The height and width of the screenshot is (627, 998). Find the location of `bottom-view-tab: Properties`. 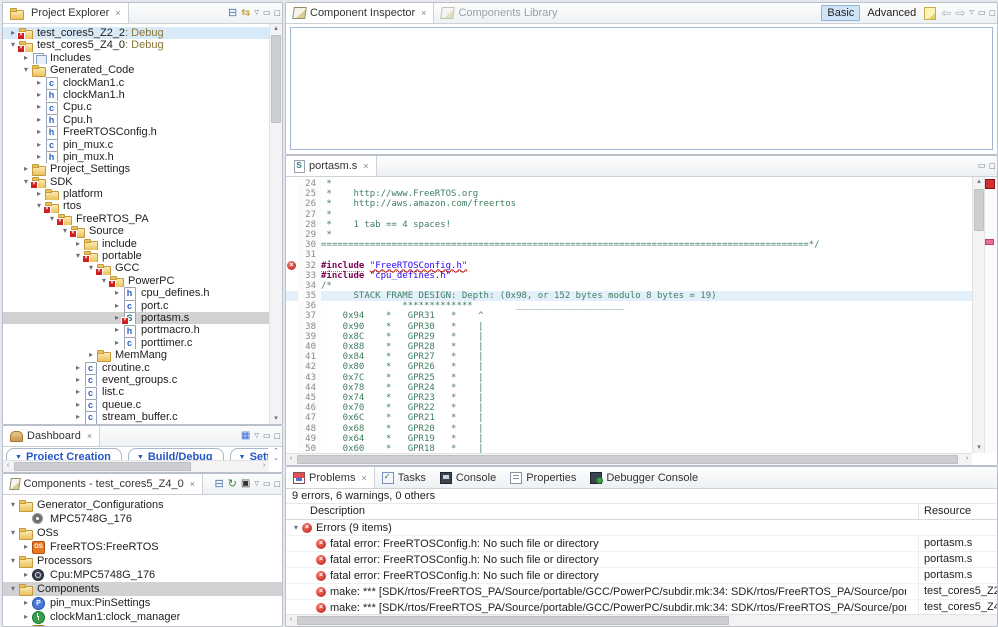

bottom-view-tab: Properties is located at coordinates (543, 477).